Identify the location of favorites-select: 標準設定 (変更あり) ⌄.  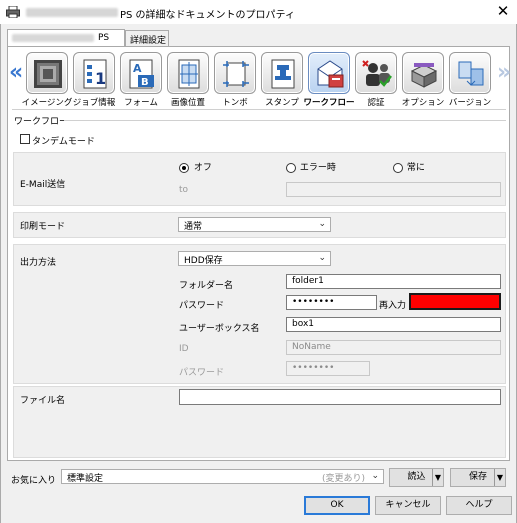
(222, 476).